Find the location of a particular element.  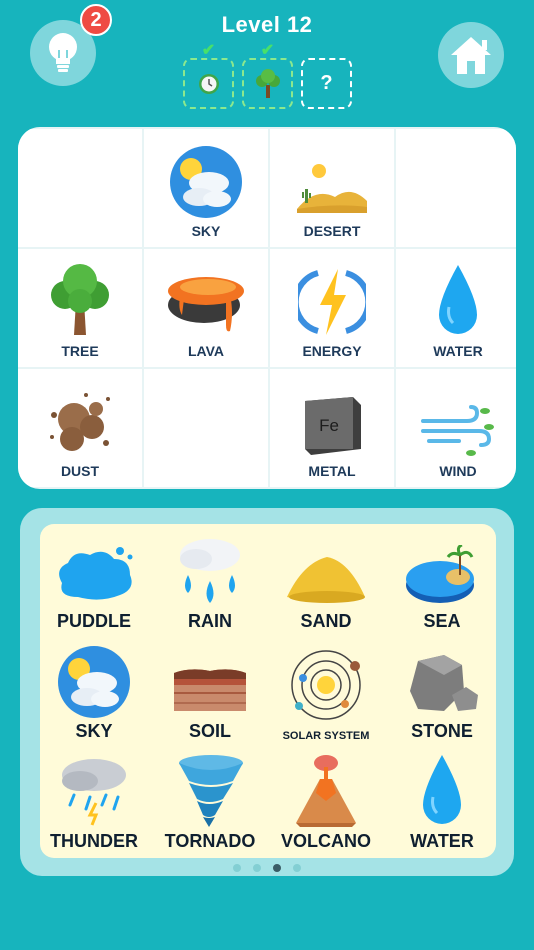

inventory-item-sand: SAND is located at coordinates (326, 583).